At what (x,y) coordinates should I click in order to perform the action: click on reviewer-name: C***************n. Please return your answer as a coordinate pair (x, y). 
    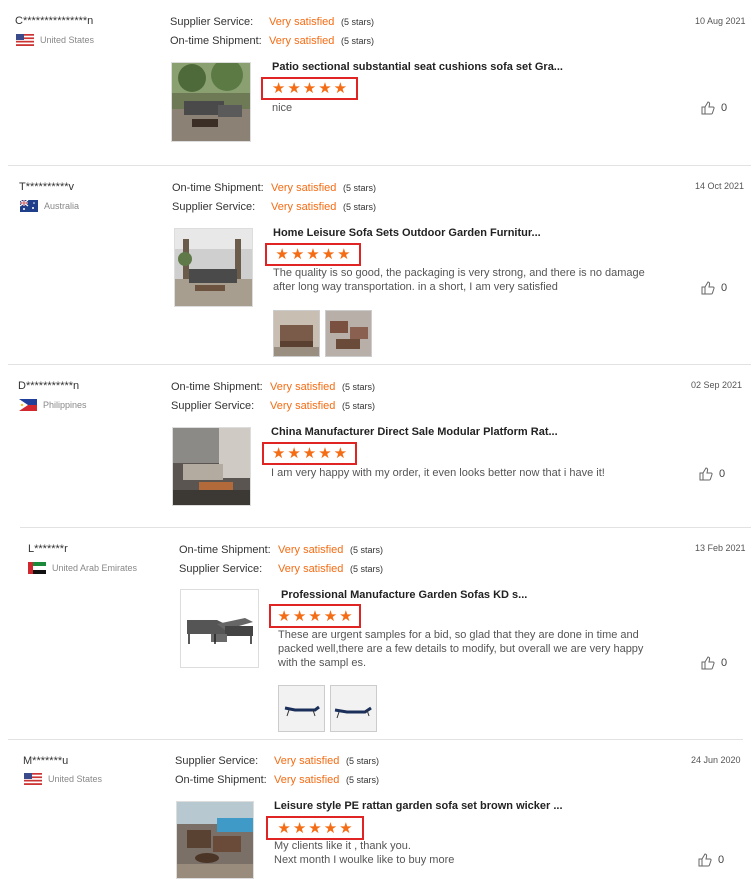
    Looking at the image, I should click on (54, 21).